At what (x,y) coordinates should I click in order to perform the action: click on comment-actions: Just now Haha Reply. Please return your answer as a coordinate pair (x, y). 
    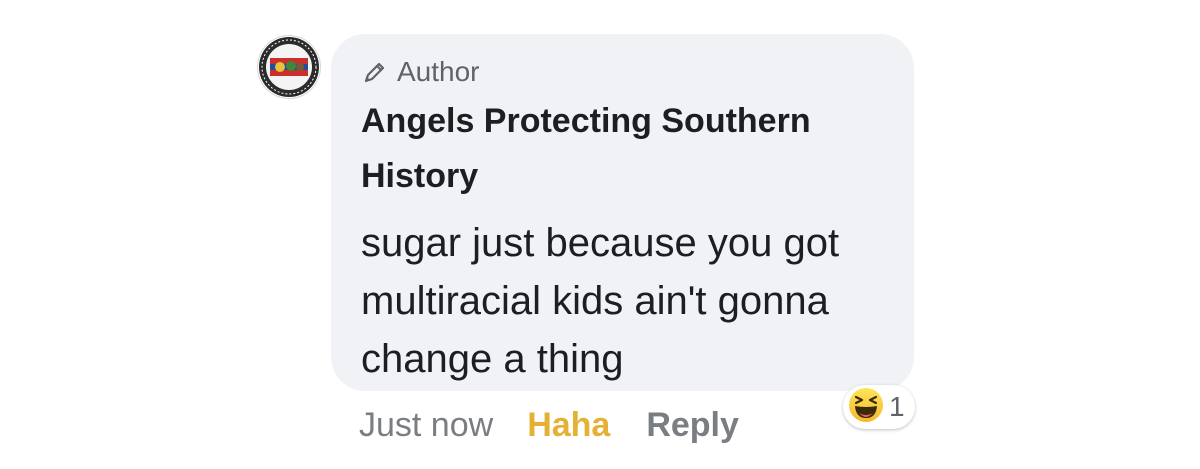
    Looking at the image, I should click on (549, 425).